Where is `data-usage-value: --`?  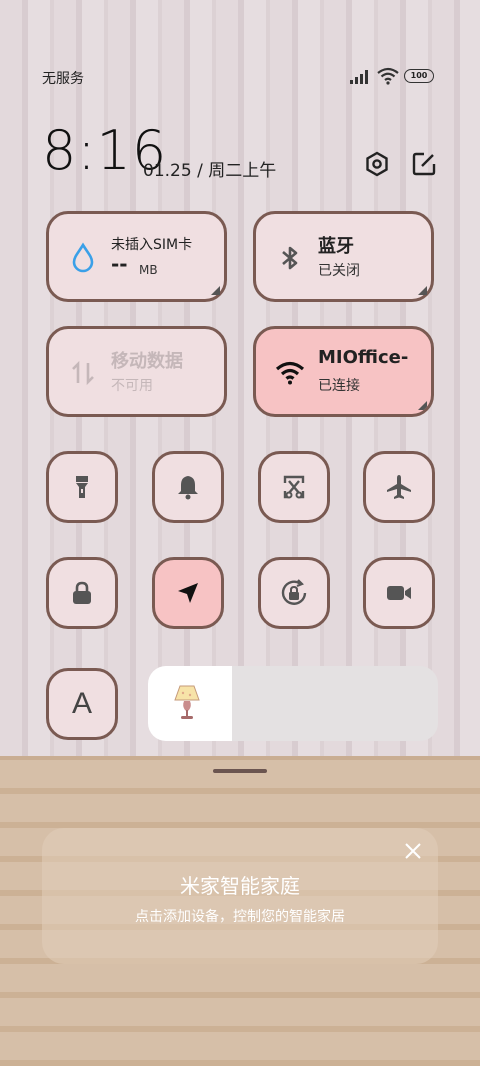 data-usage-value: -- is located at coordinates (119, 264).